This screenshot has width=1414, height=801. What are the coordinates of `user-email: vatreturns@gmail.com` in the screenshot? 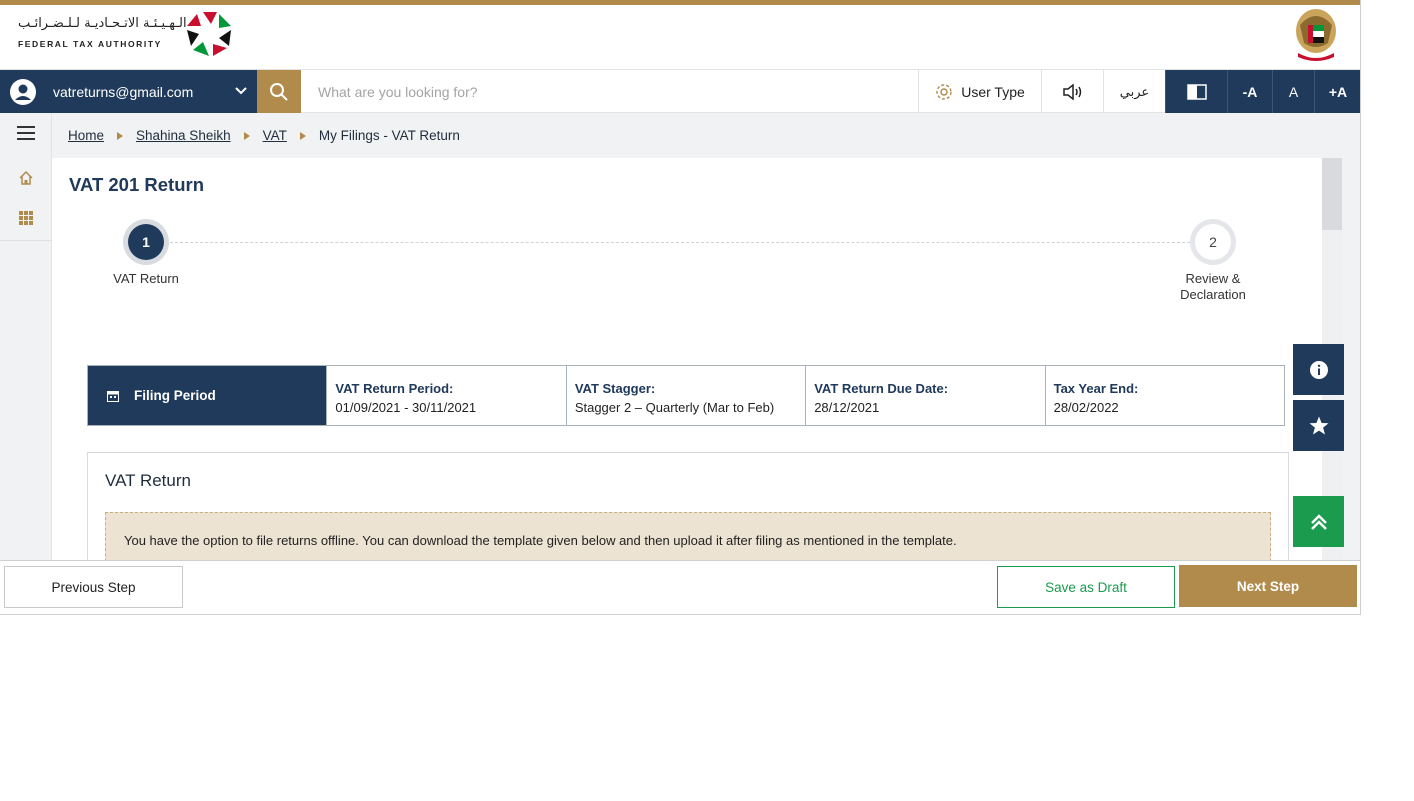 It's located at (123, 92).